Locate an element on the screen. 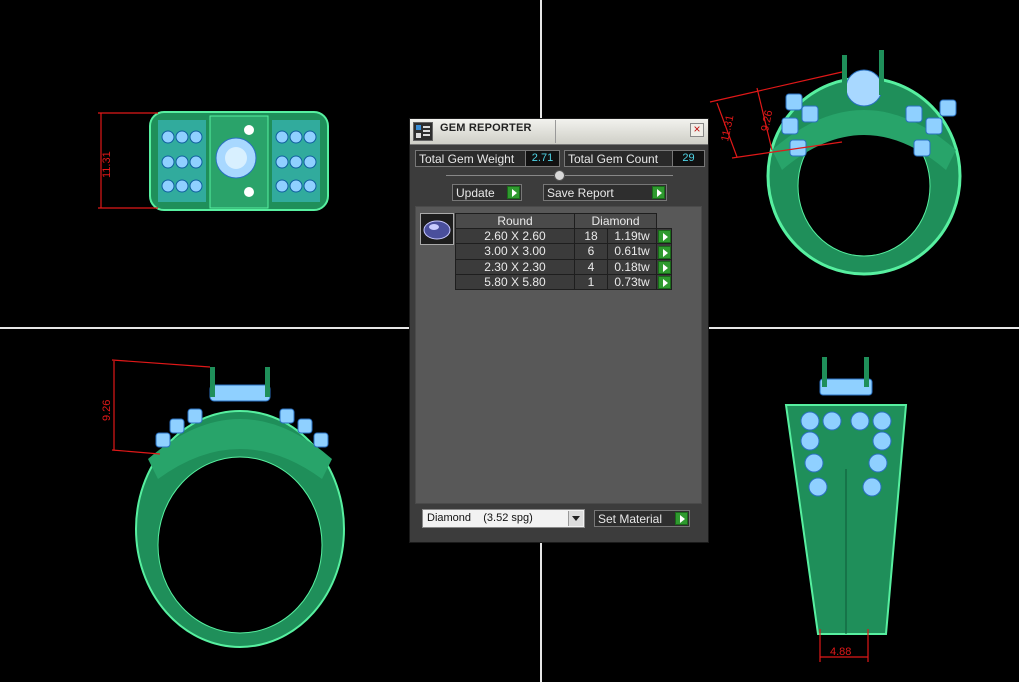 The width and height of the screenshot is (1019, 682). dimension-label-1: 11.31 is located at coordinates (727, 128).